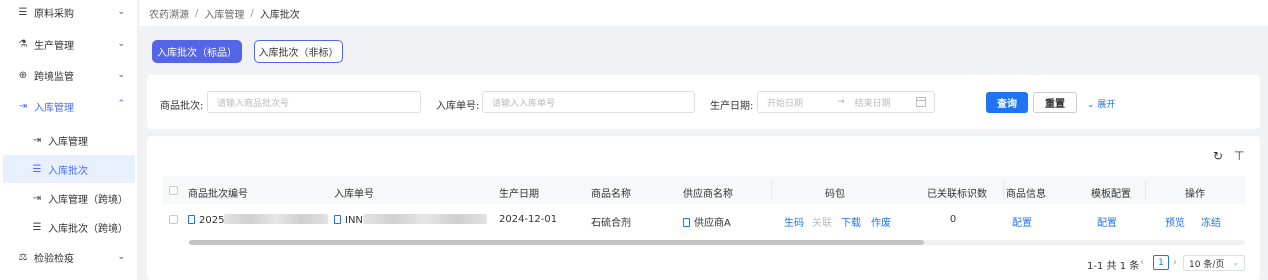  I want to click on sidebar-item-inbound-batch-cross: ☰ 入库批次（跨境）, so click(69, 227).